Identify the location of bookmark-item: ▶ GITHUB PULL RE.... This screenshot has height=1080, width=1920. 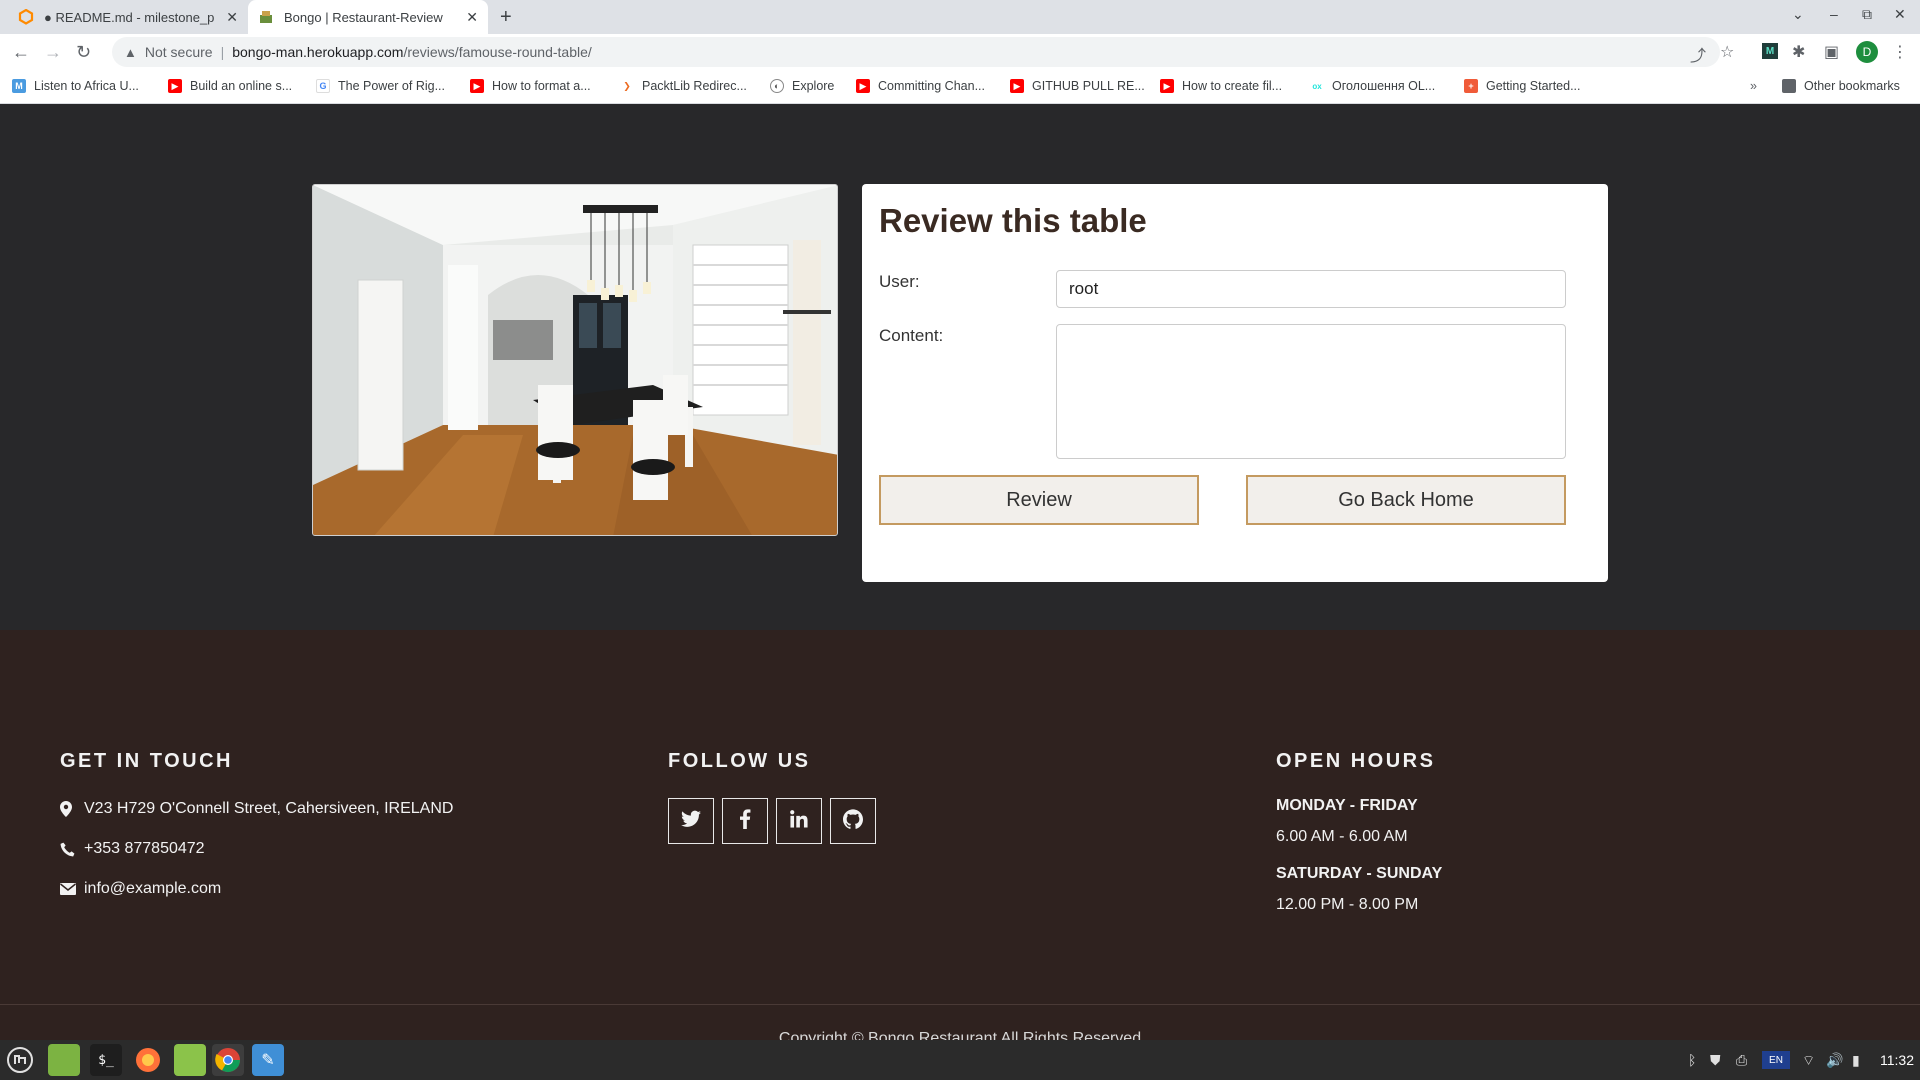
(1077, 86).